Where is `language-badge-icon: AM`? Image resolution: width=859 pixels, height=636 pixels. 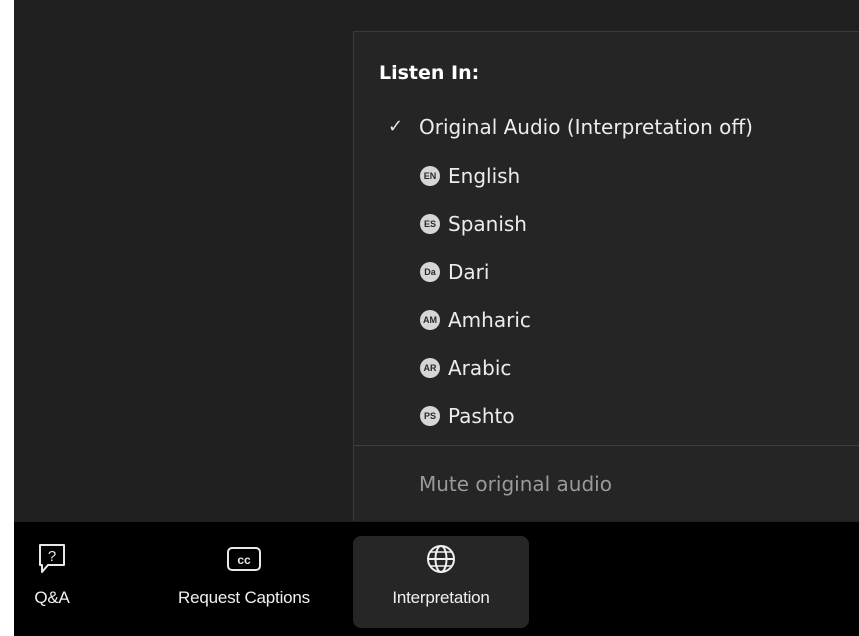 language-badge-icon: AM is located at coordinates (430, 320).